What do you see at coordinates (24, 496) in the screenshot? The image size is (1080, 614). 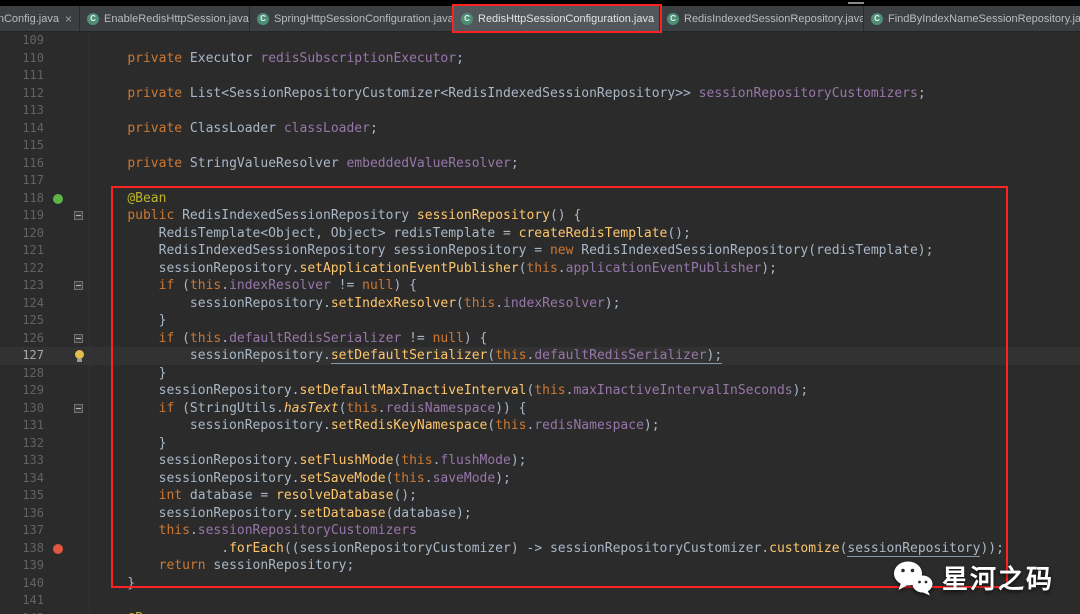 I see `line-number: 135` at bounding box center [24, 496].